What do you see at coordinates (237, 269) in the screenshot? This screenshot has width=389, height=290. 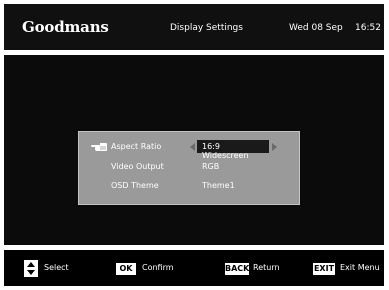 I see `back-key: BACK` at bounding box center [237, 269].